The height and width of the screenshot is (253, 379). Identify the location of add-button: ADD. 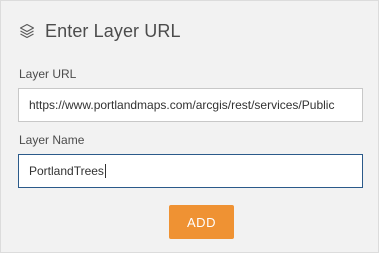
(201, 222).